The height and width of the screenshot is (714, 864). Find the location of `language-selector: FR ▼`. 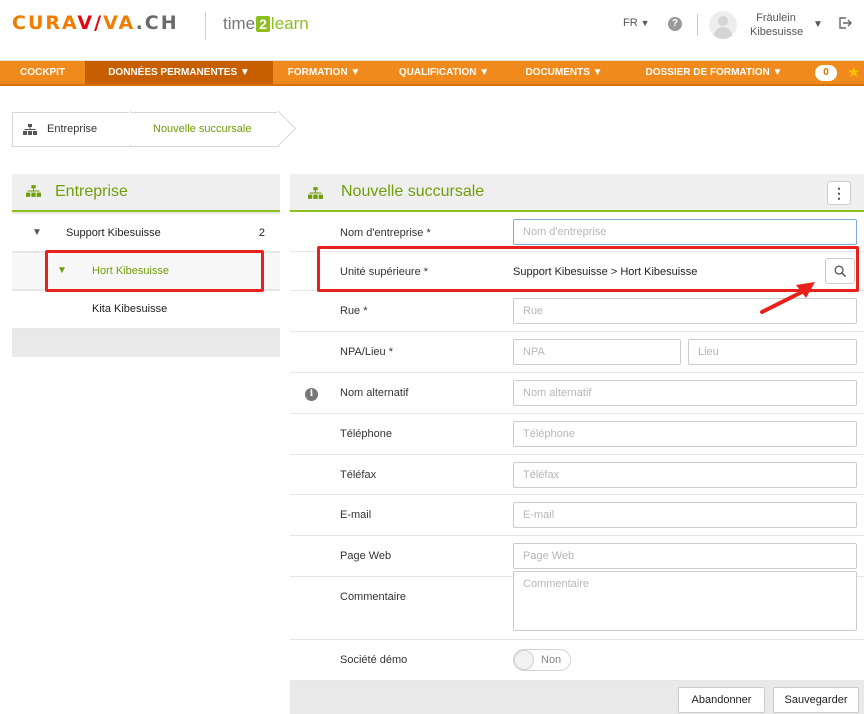

language-selector: FR ▼ is located at coordinates (636, 23).